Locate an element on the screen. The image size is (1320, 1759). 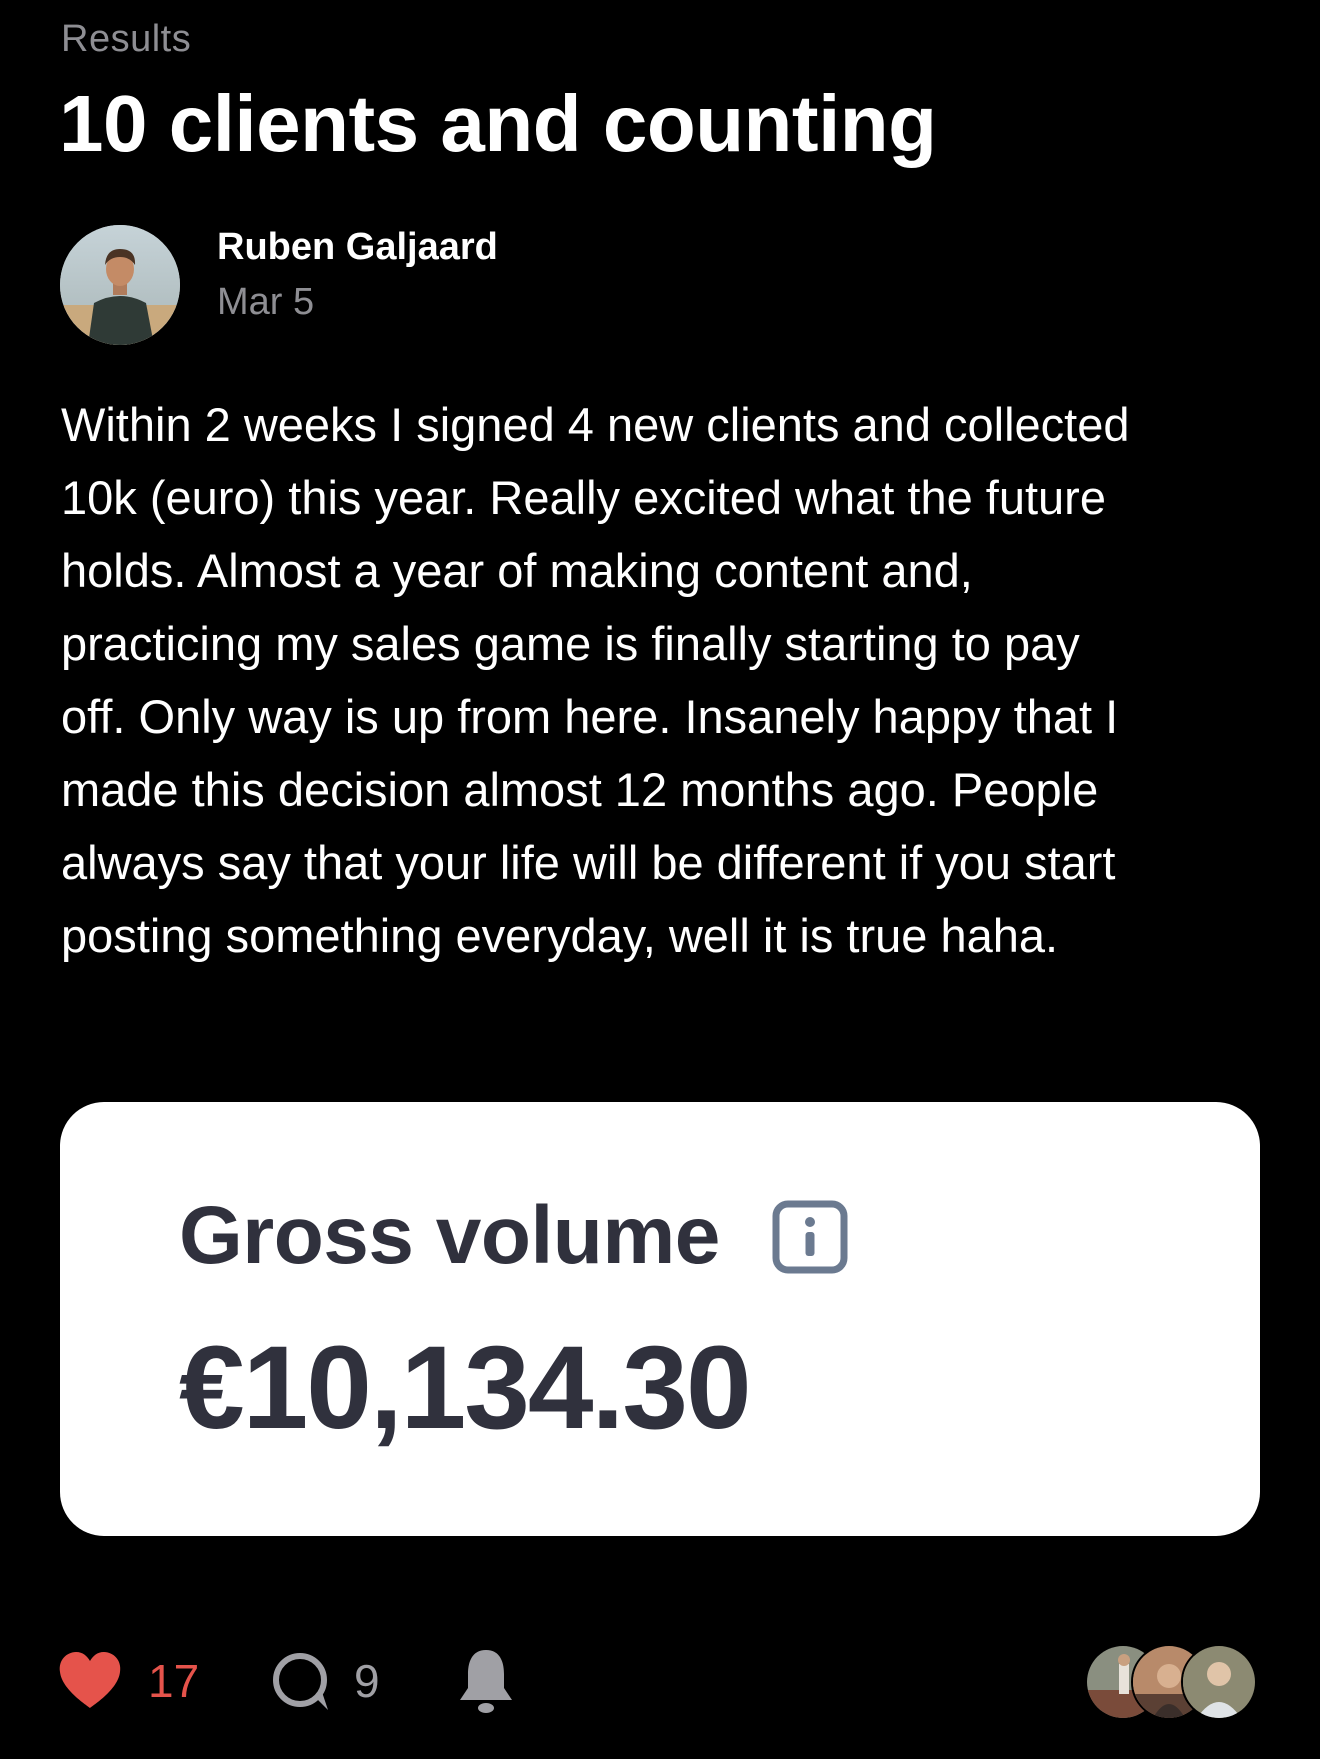
post-category: Results is located at coordinates (126, 39).